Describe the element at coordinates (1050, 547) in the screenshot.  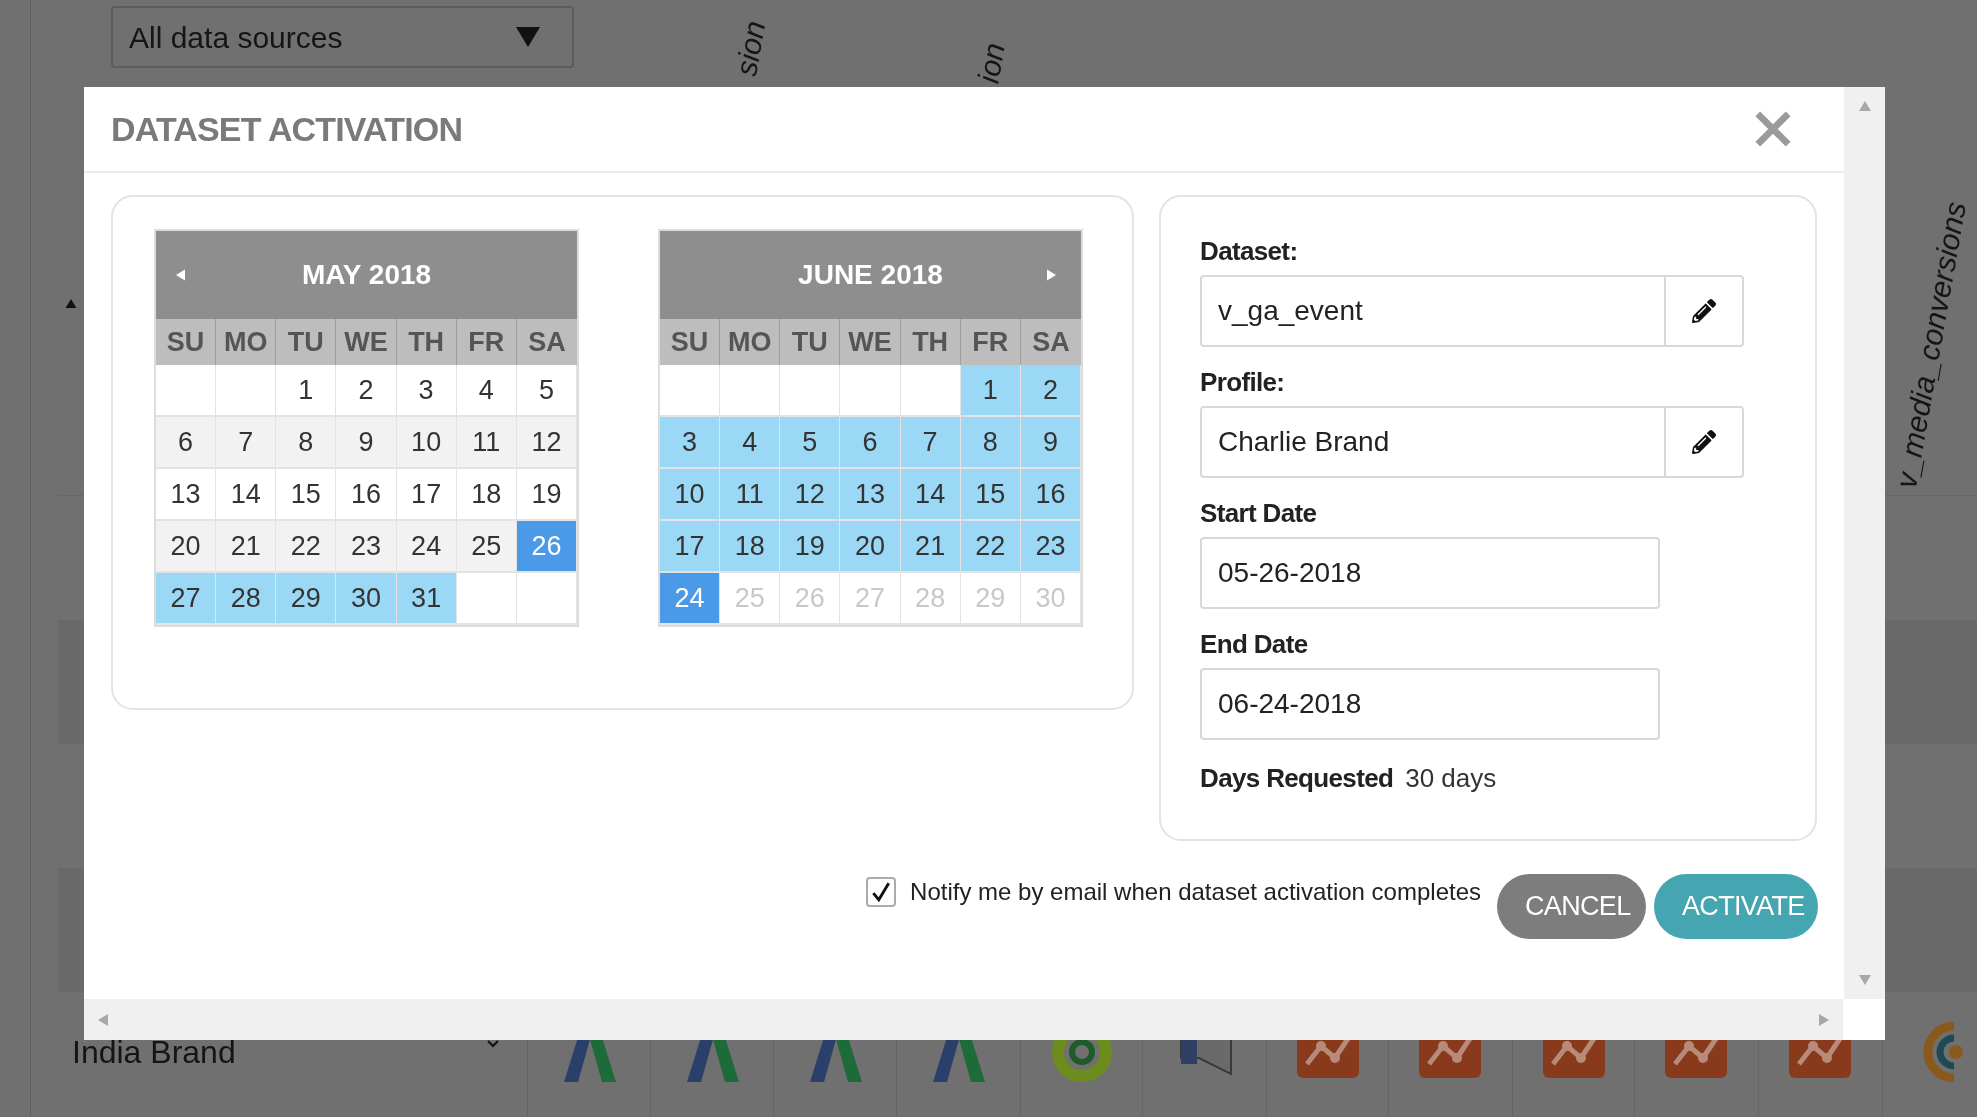
I see `day-cell: 23` at that location.